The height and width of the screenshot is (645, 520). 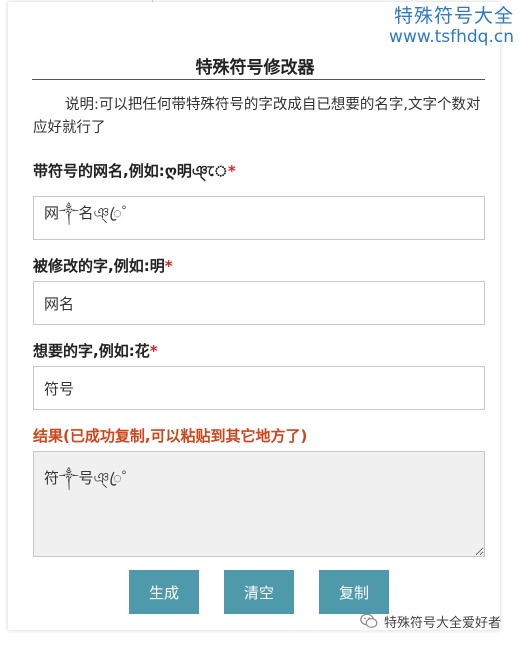 What do you see at coordinates (369, 620) in the screenshot?
I see `wechat-icon` at bounding box center [369, 620].